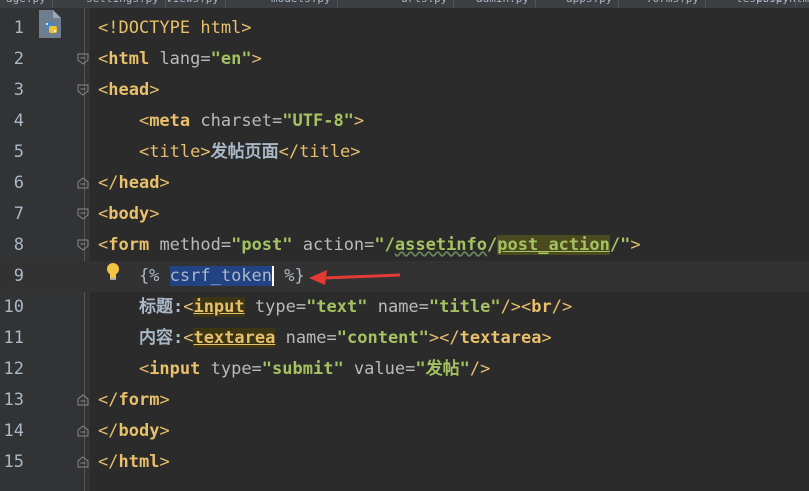 Image resolution: width=809 pixels, height=491 pixels. What do you see at coordinates (134, 183) in the screenshot?
I see `code-text: </head>` at bounding box center [134, 183].